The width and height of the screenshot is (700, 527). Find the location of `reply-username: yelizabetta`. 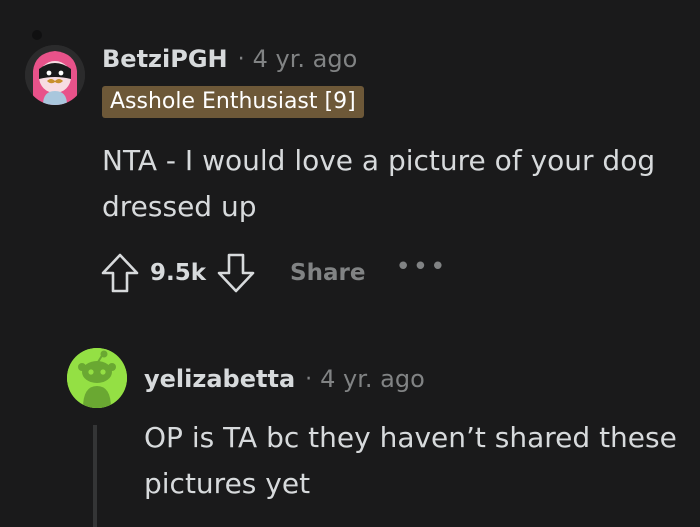

reply-username: yelizabetta is located at coordinates (219, 379).